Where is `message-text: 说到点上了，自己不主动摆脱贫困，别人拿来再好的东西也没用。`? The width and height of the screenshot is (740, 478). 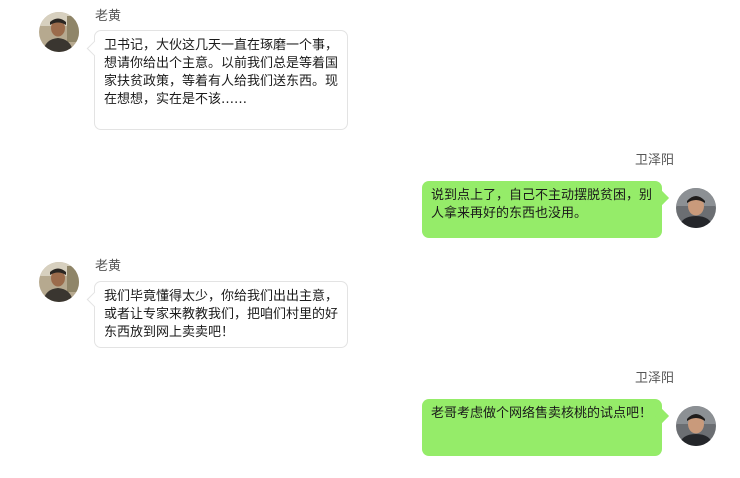 message-text: 说到点上了，自己不主动摆脱贫困，别人拿来再好的东西也没用。 is located at coordinates (542, 204).